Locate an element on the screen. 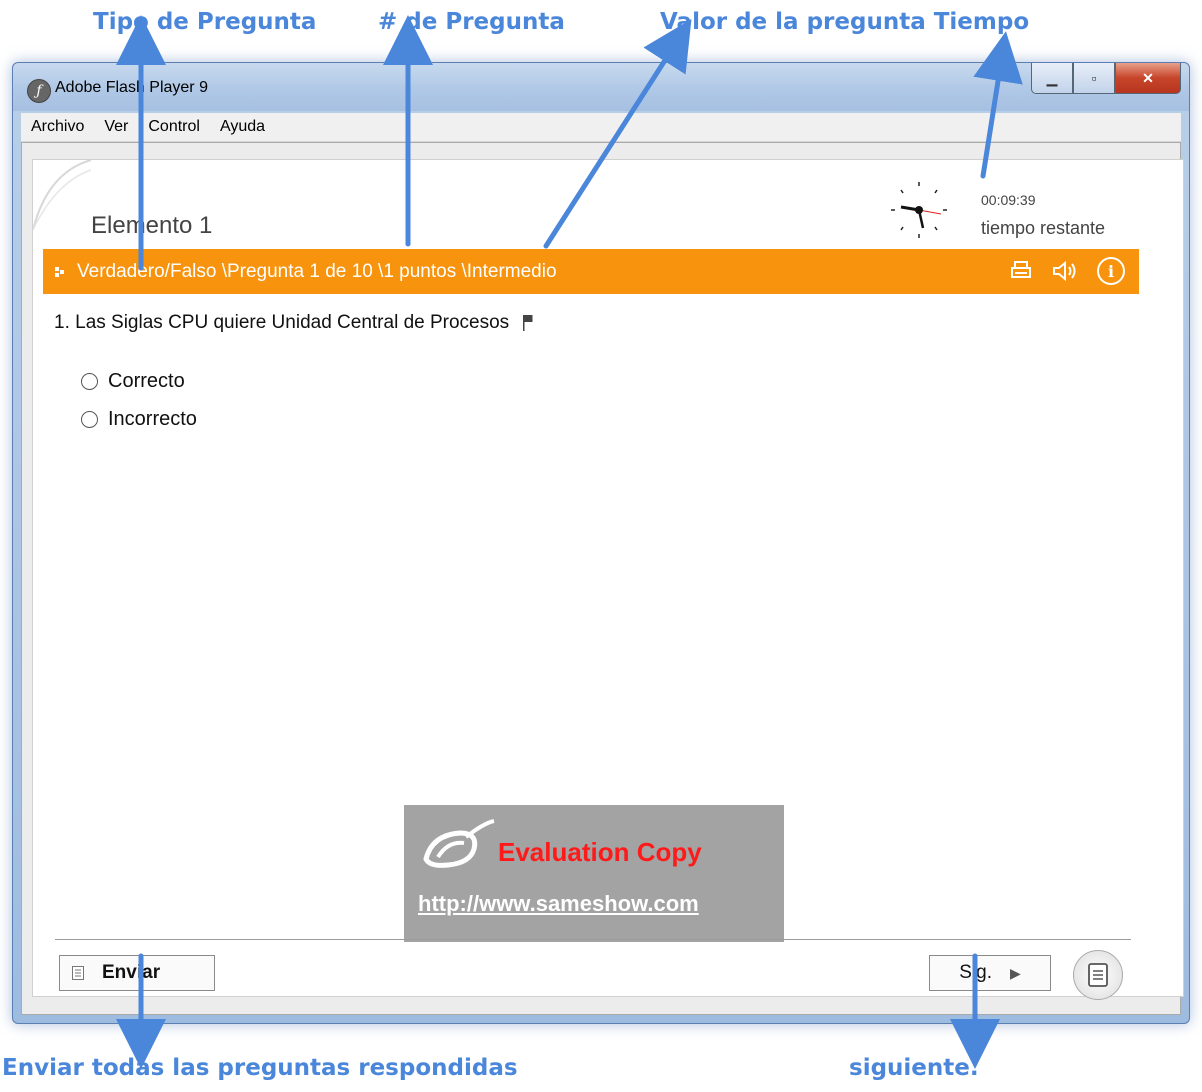 The height and width of the screenshot is (1092, 1202). menu-archivo: Archivo is located at coordinates (57, 127).